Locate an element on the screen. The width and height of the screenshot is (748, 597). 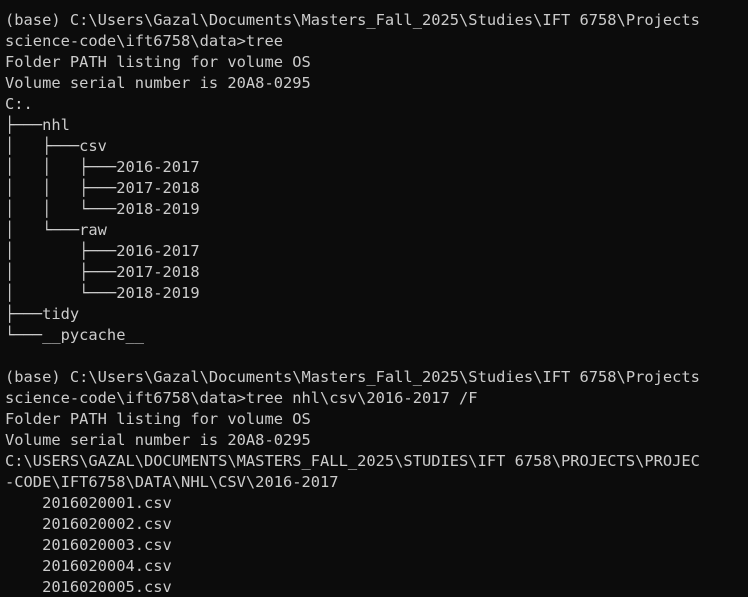
command-line: science-code\ift6758\data>tree is located at coordinates (144, 41).